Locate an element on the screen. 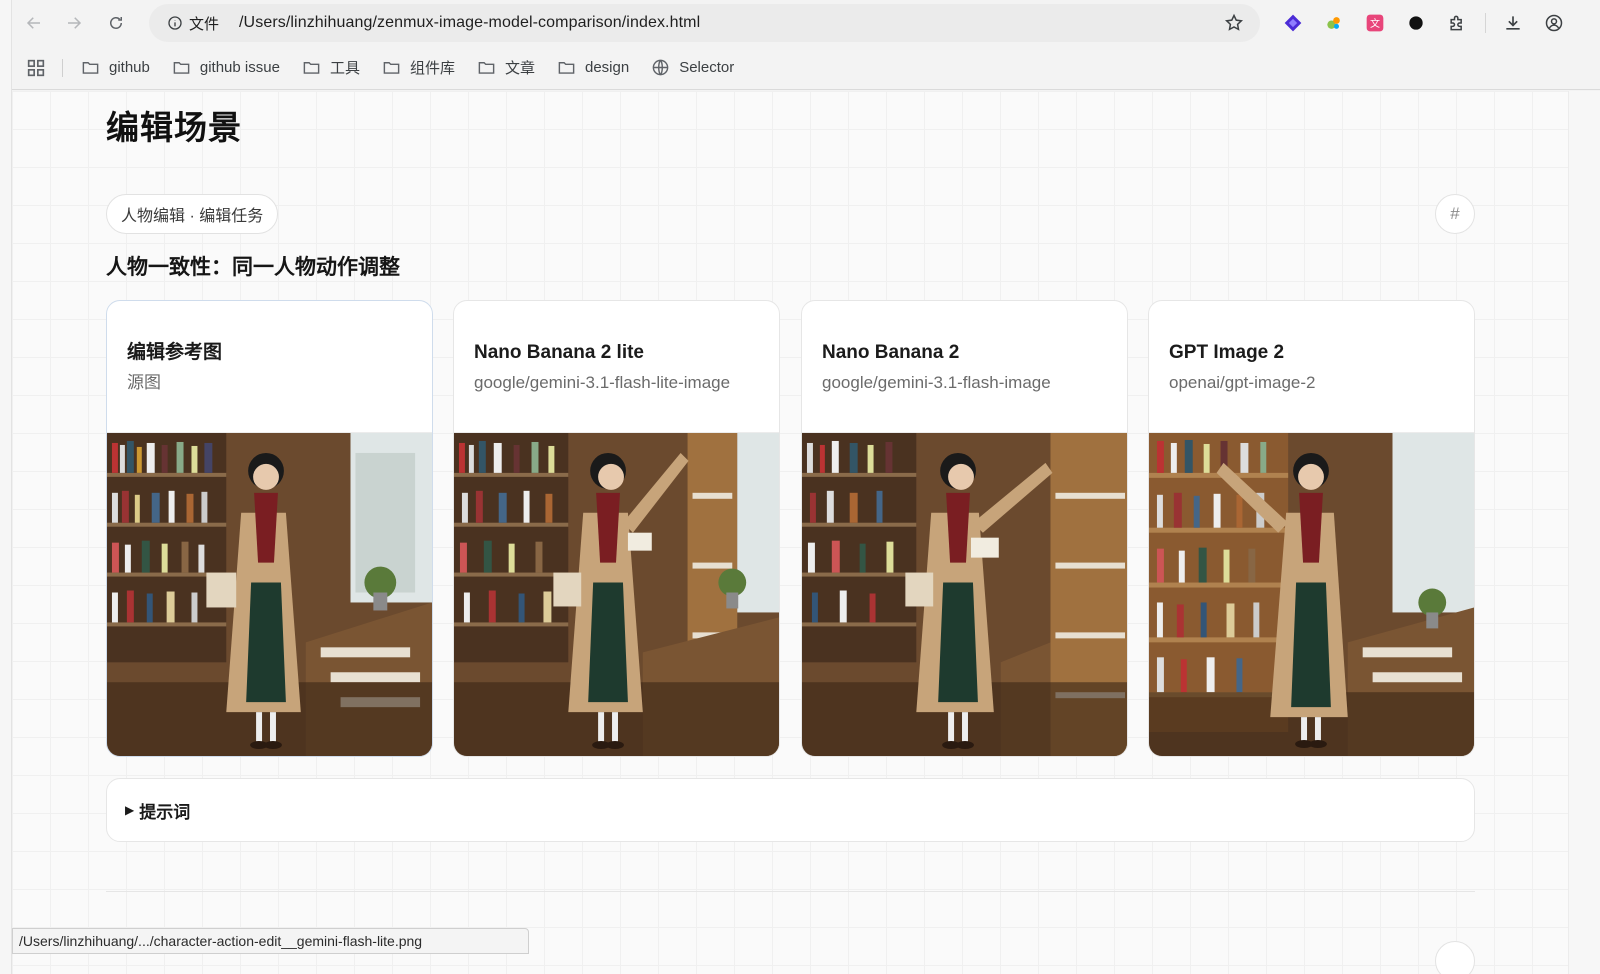 Image resolution: width=1600 pixels, height=974 pixels. site-info-button: 文件 is located at coordinates (193, 23).